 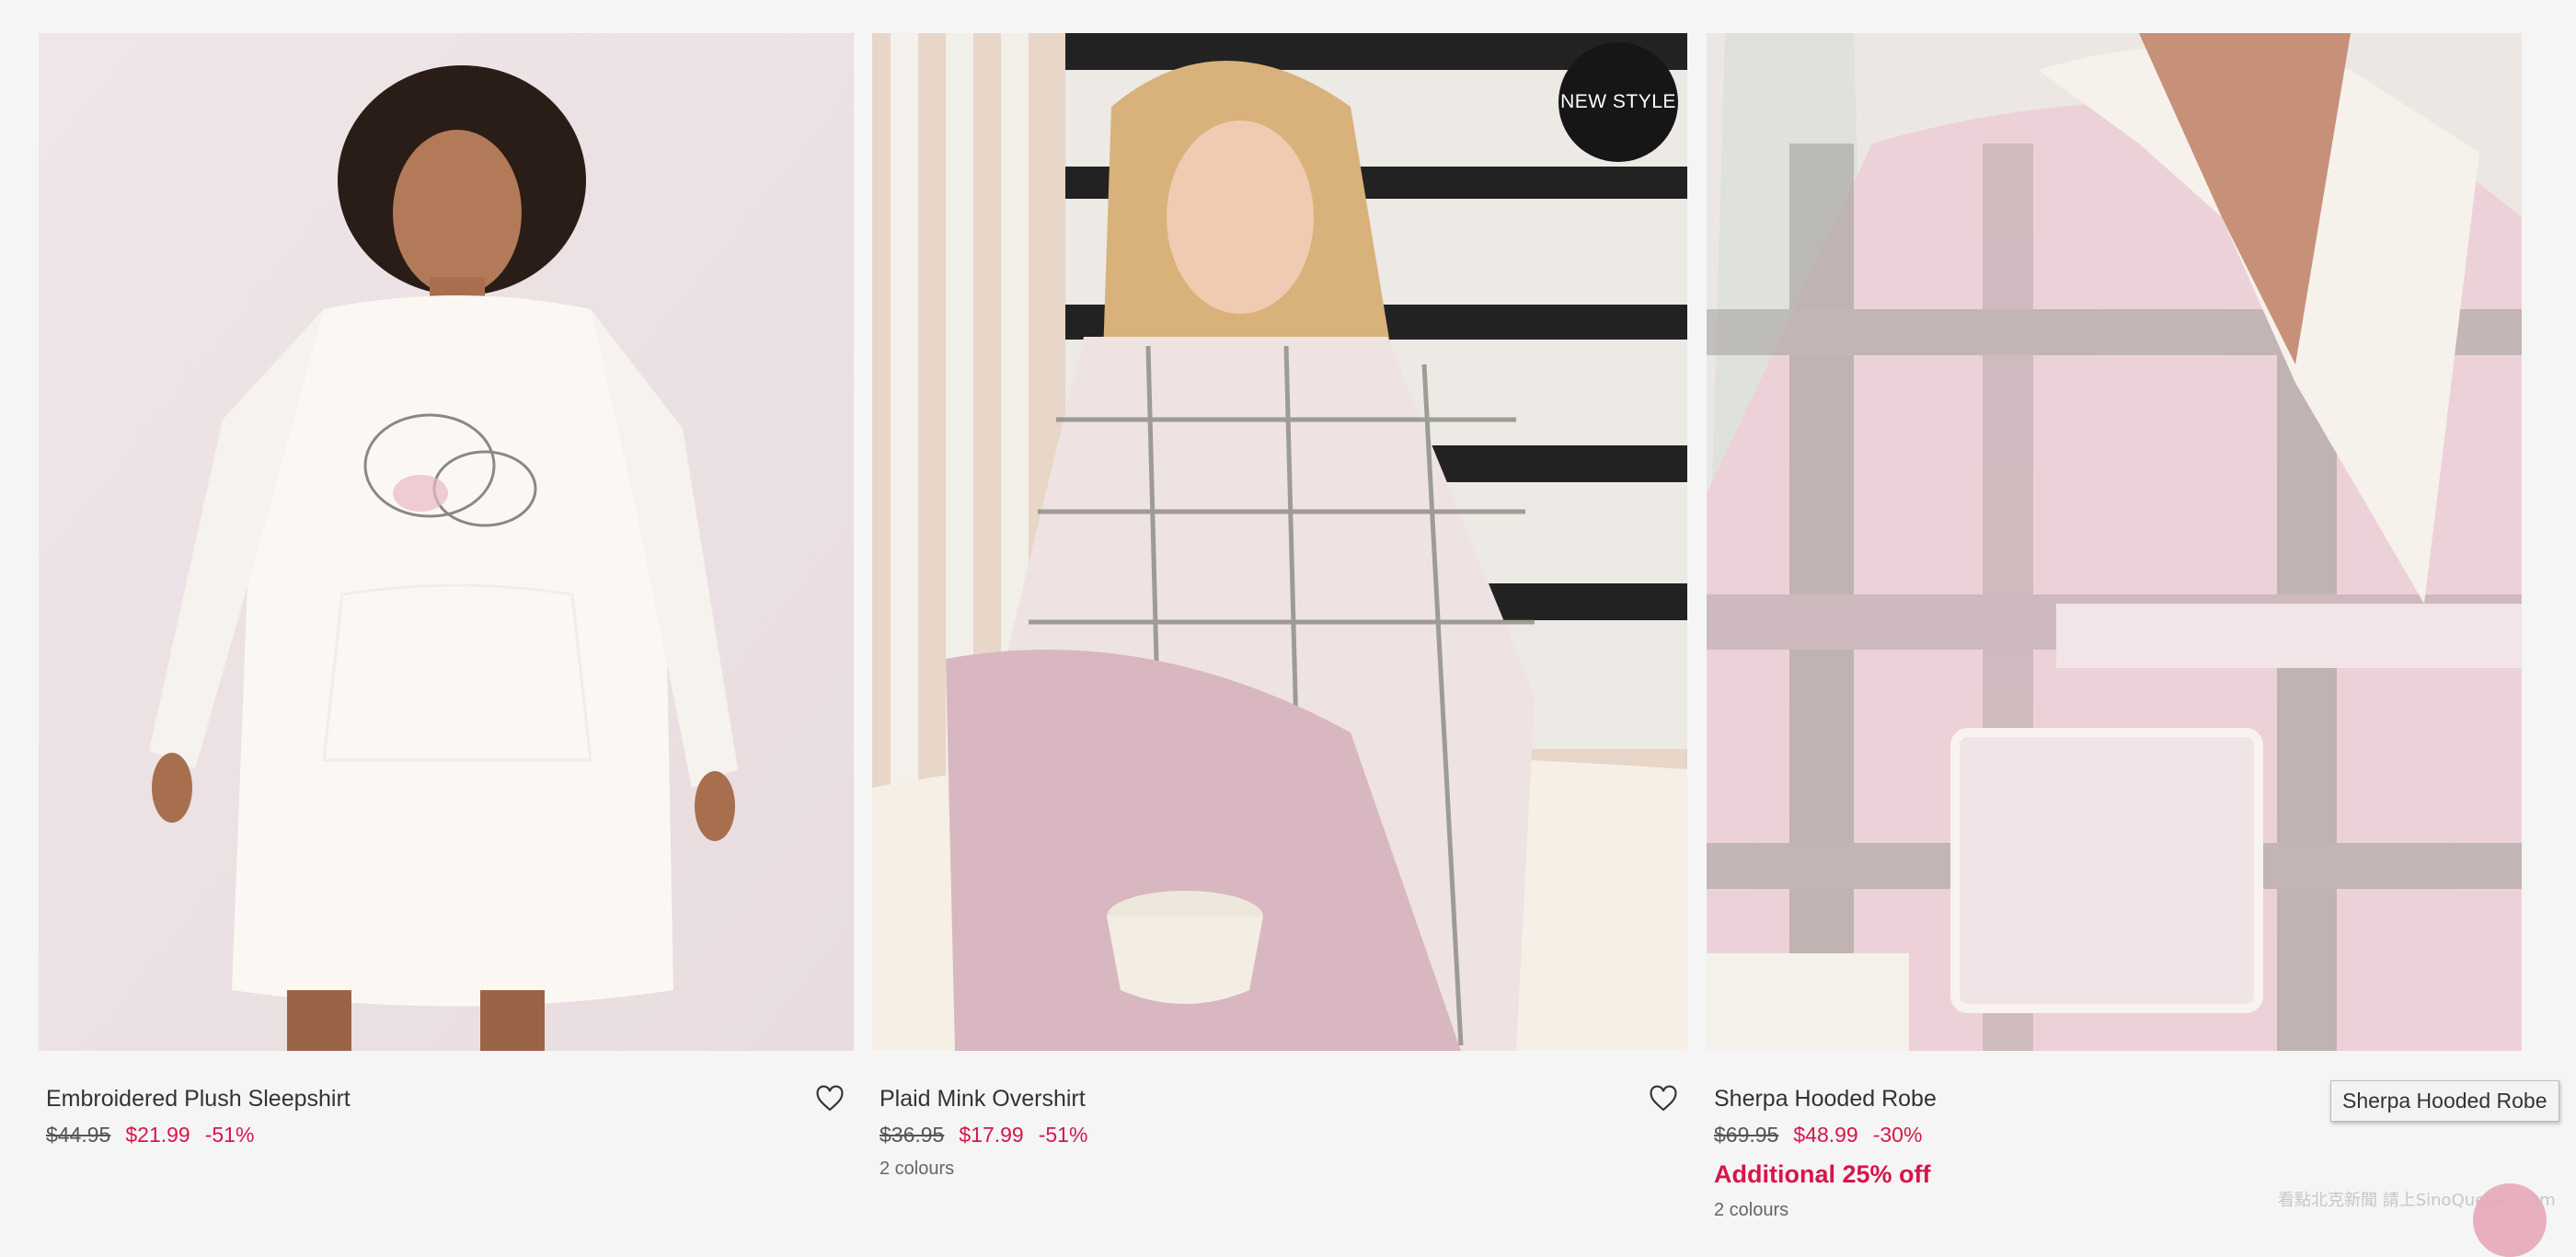 What do you see at coordinates (991, 1135) in the screenshot?
I see `sale-price: $17.99` at bounding box center [991, 1135].